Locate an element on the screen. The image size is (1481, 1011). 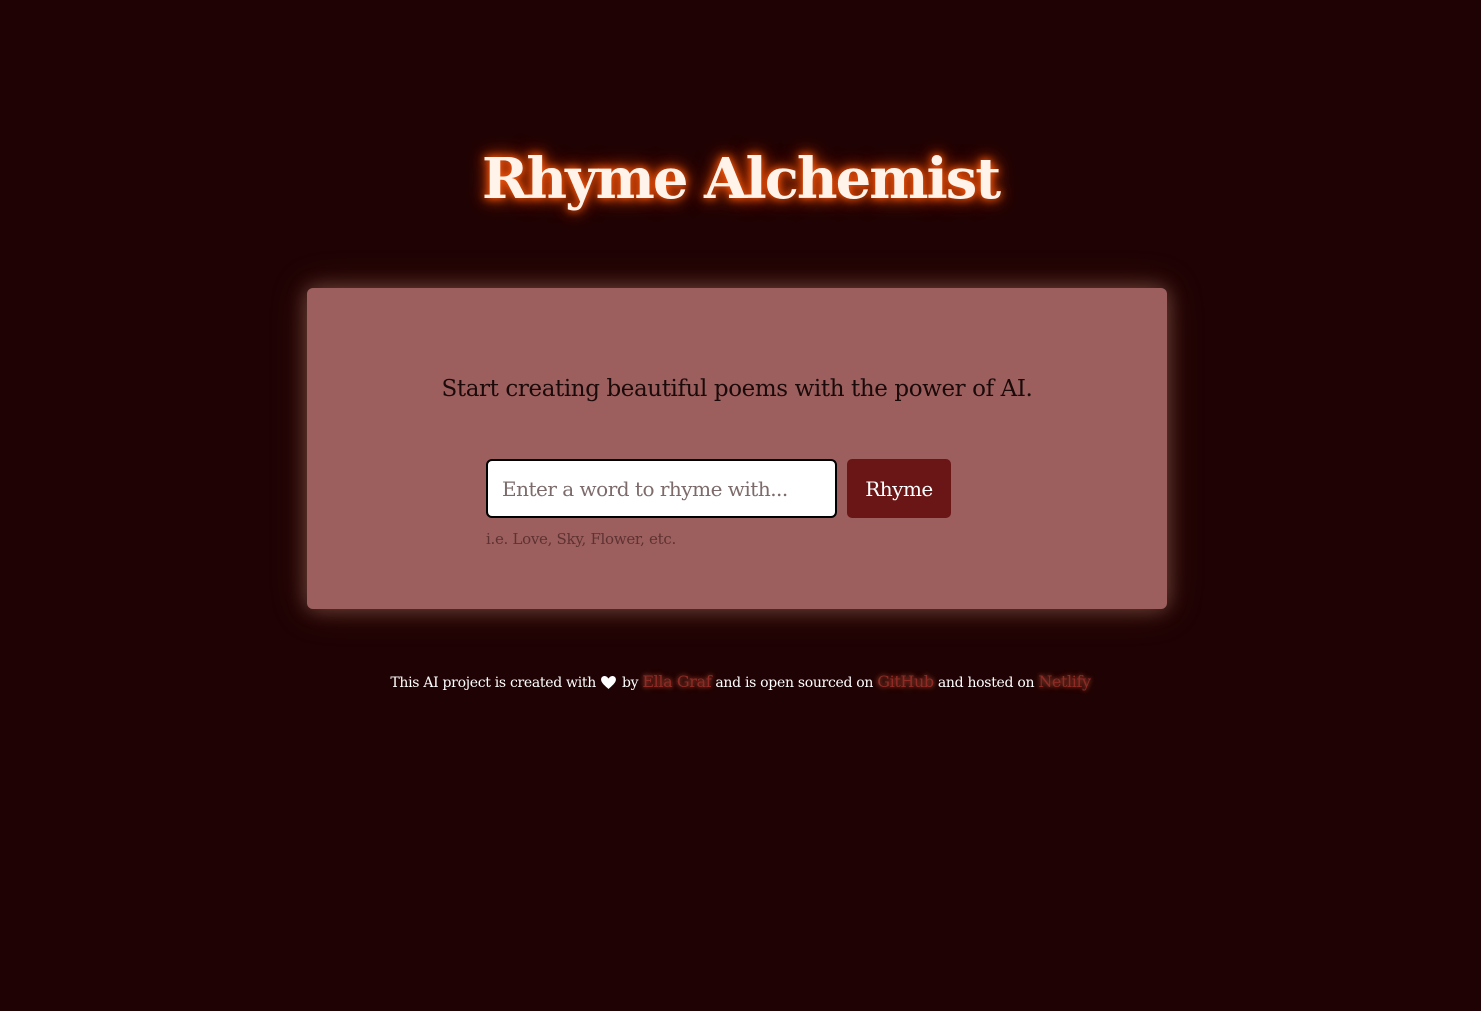
footer-text-hosted: and hosted on is located at coordinates (986, 683).